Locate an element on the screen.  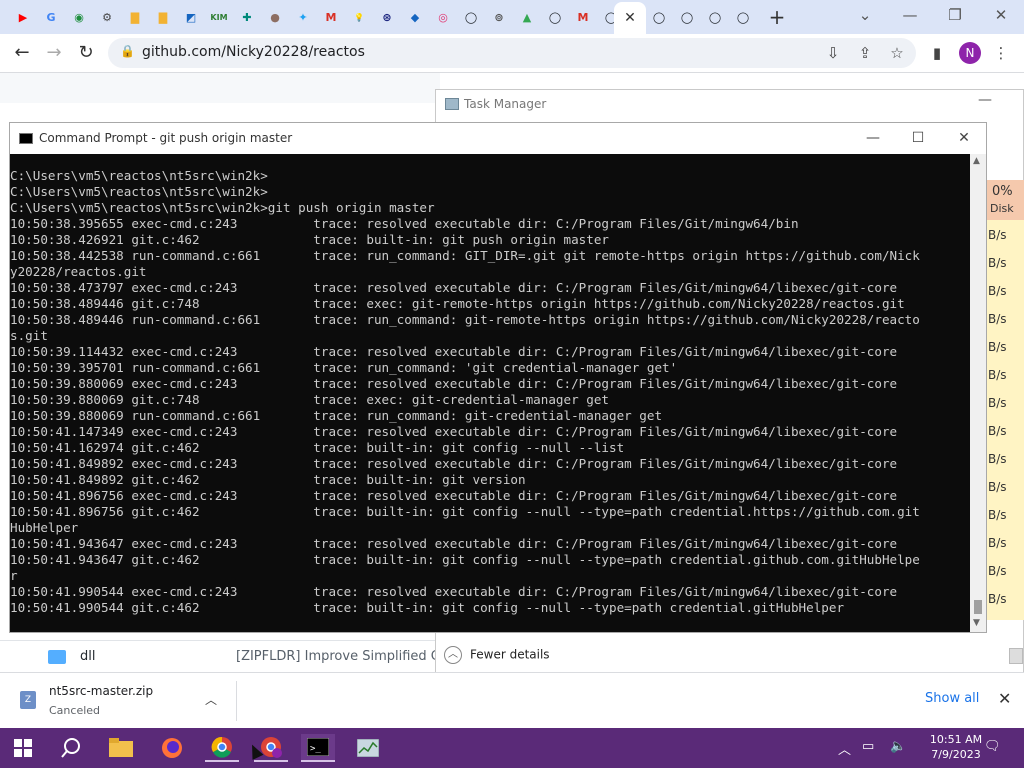
file-name-link: dll is located at coordinates (87, 656).